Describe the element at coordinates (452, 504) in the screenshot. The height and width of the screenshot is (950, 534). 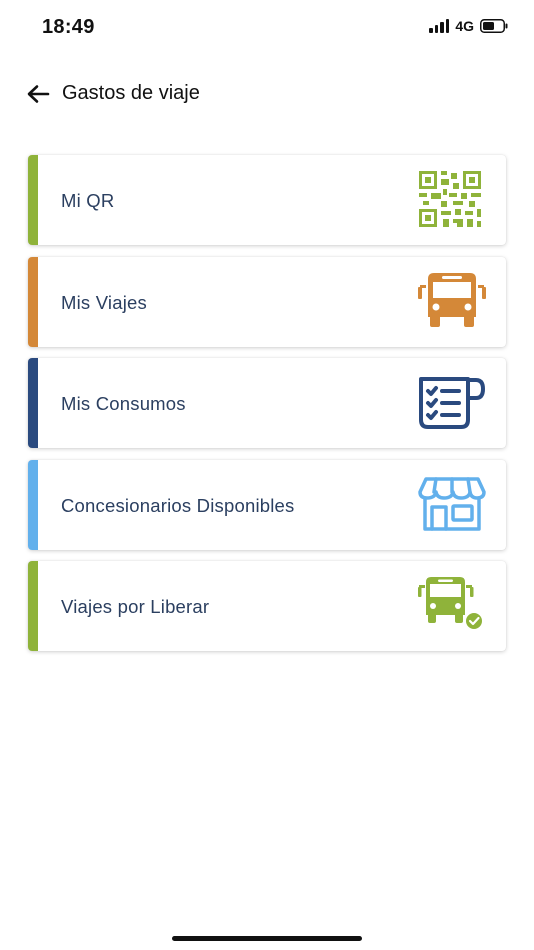
I see `store-icon` at that location.